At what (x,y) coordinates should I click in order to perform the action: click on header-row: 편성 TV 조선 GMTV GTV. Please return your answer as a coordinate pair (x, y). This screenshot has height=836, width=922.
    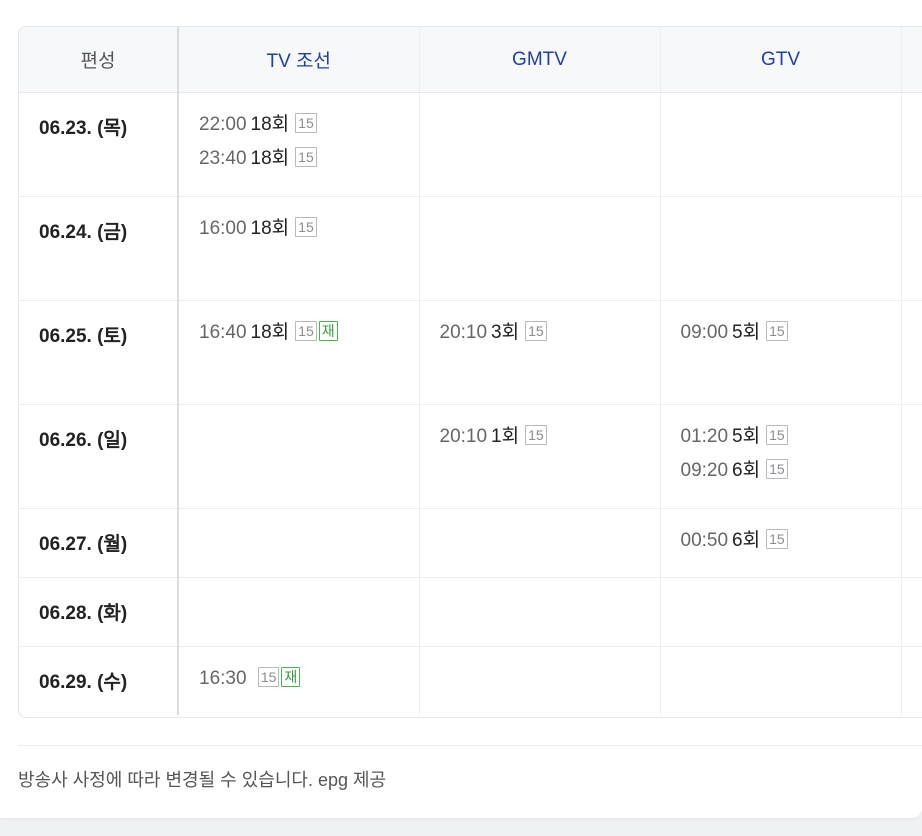
    Looking at the image, I should click on (470, 60).